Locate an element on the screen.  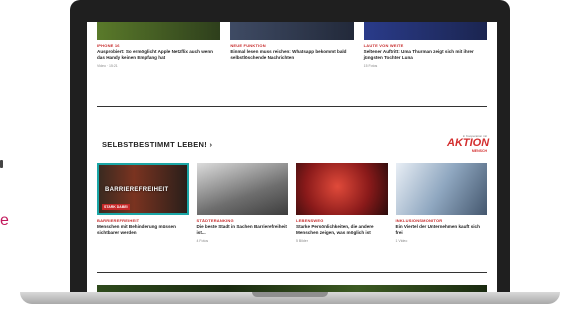
article-category: NEUE FUNKTION is located at coordinates (248, 45).